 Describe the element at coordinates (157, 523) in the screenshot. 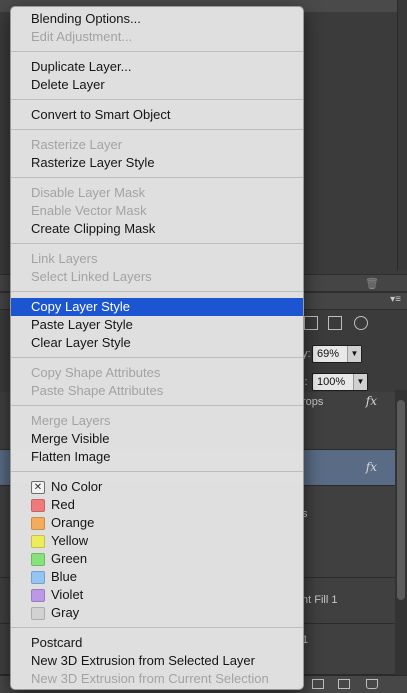

I see `menu-item-color-orange: Orange` at that location.